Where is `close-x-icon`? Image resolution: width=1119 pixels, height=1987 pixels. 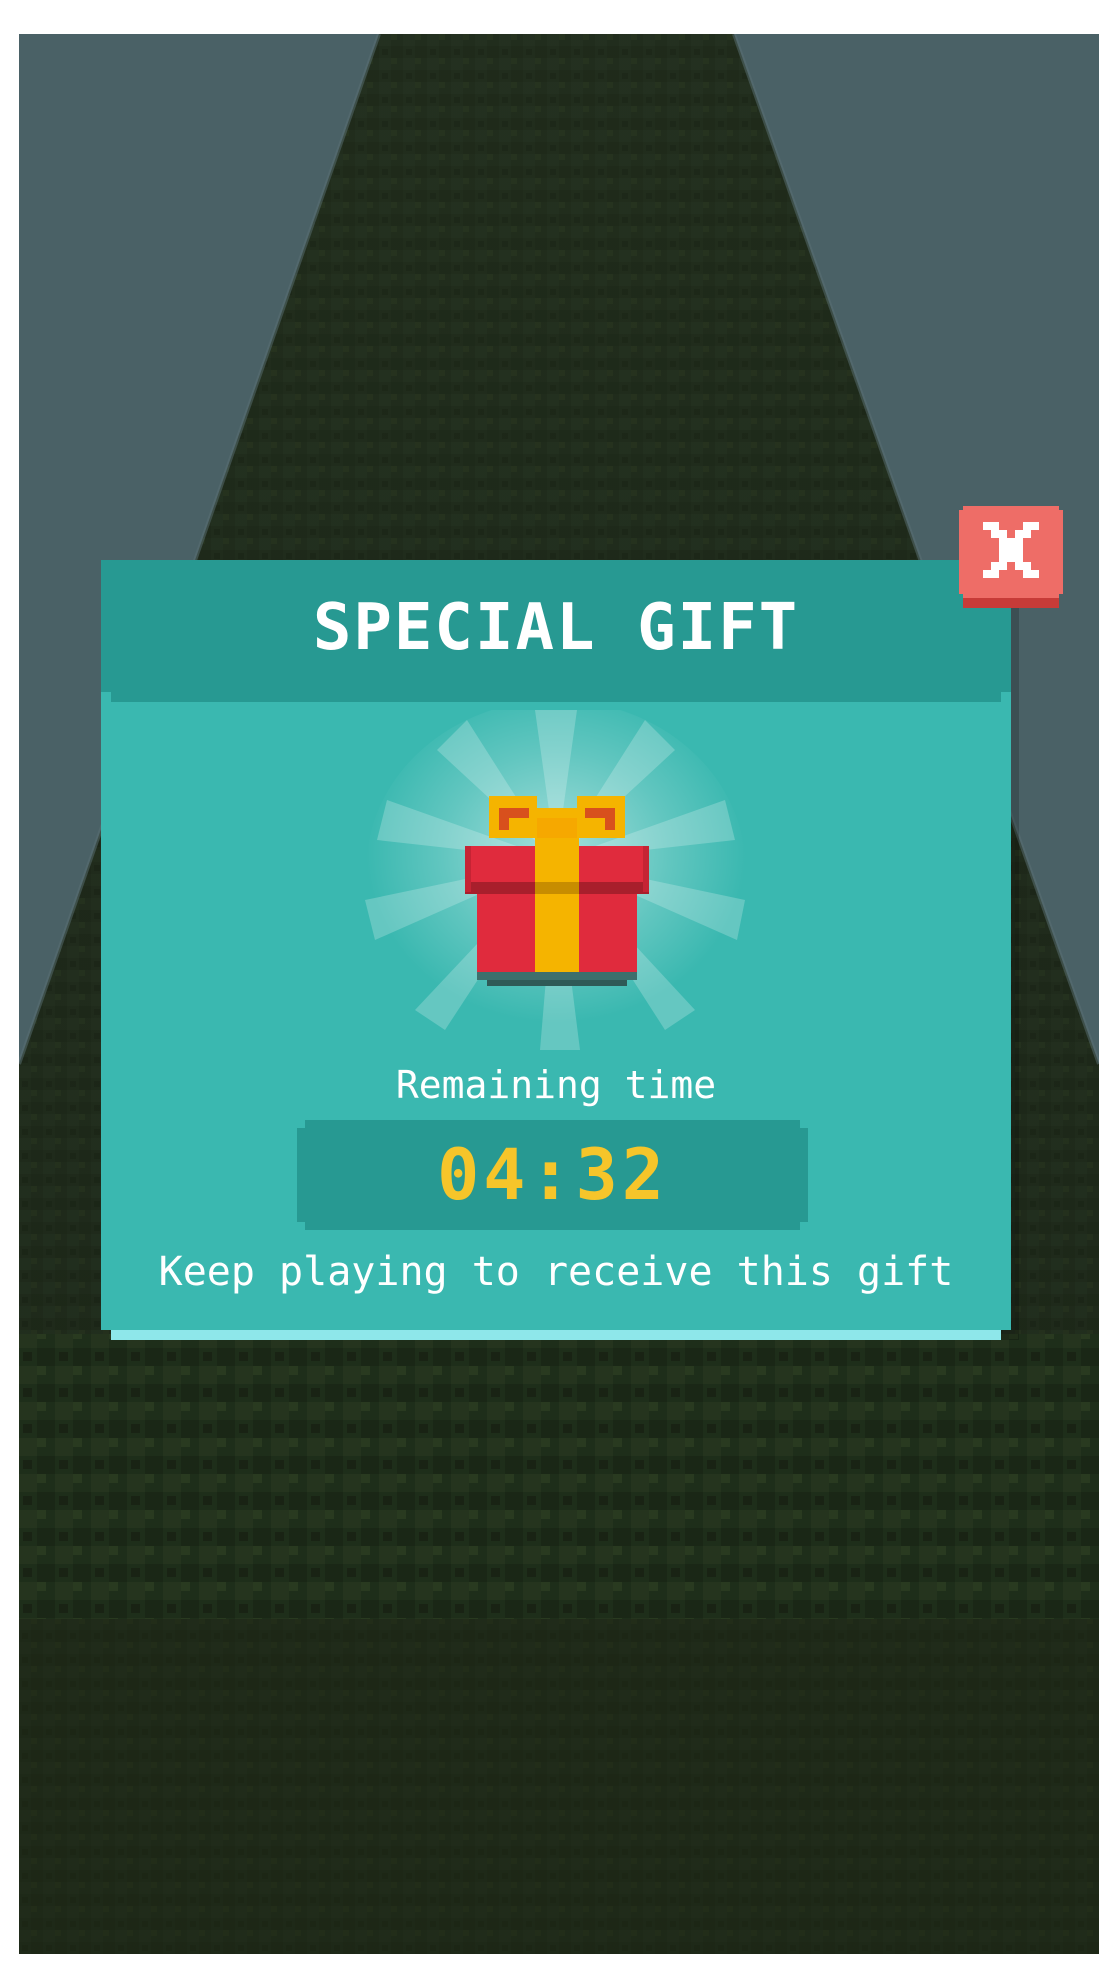
close-x-icon is located at coordinates (1011, 550).